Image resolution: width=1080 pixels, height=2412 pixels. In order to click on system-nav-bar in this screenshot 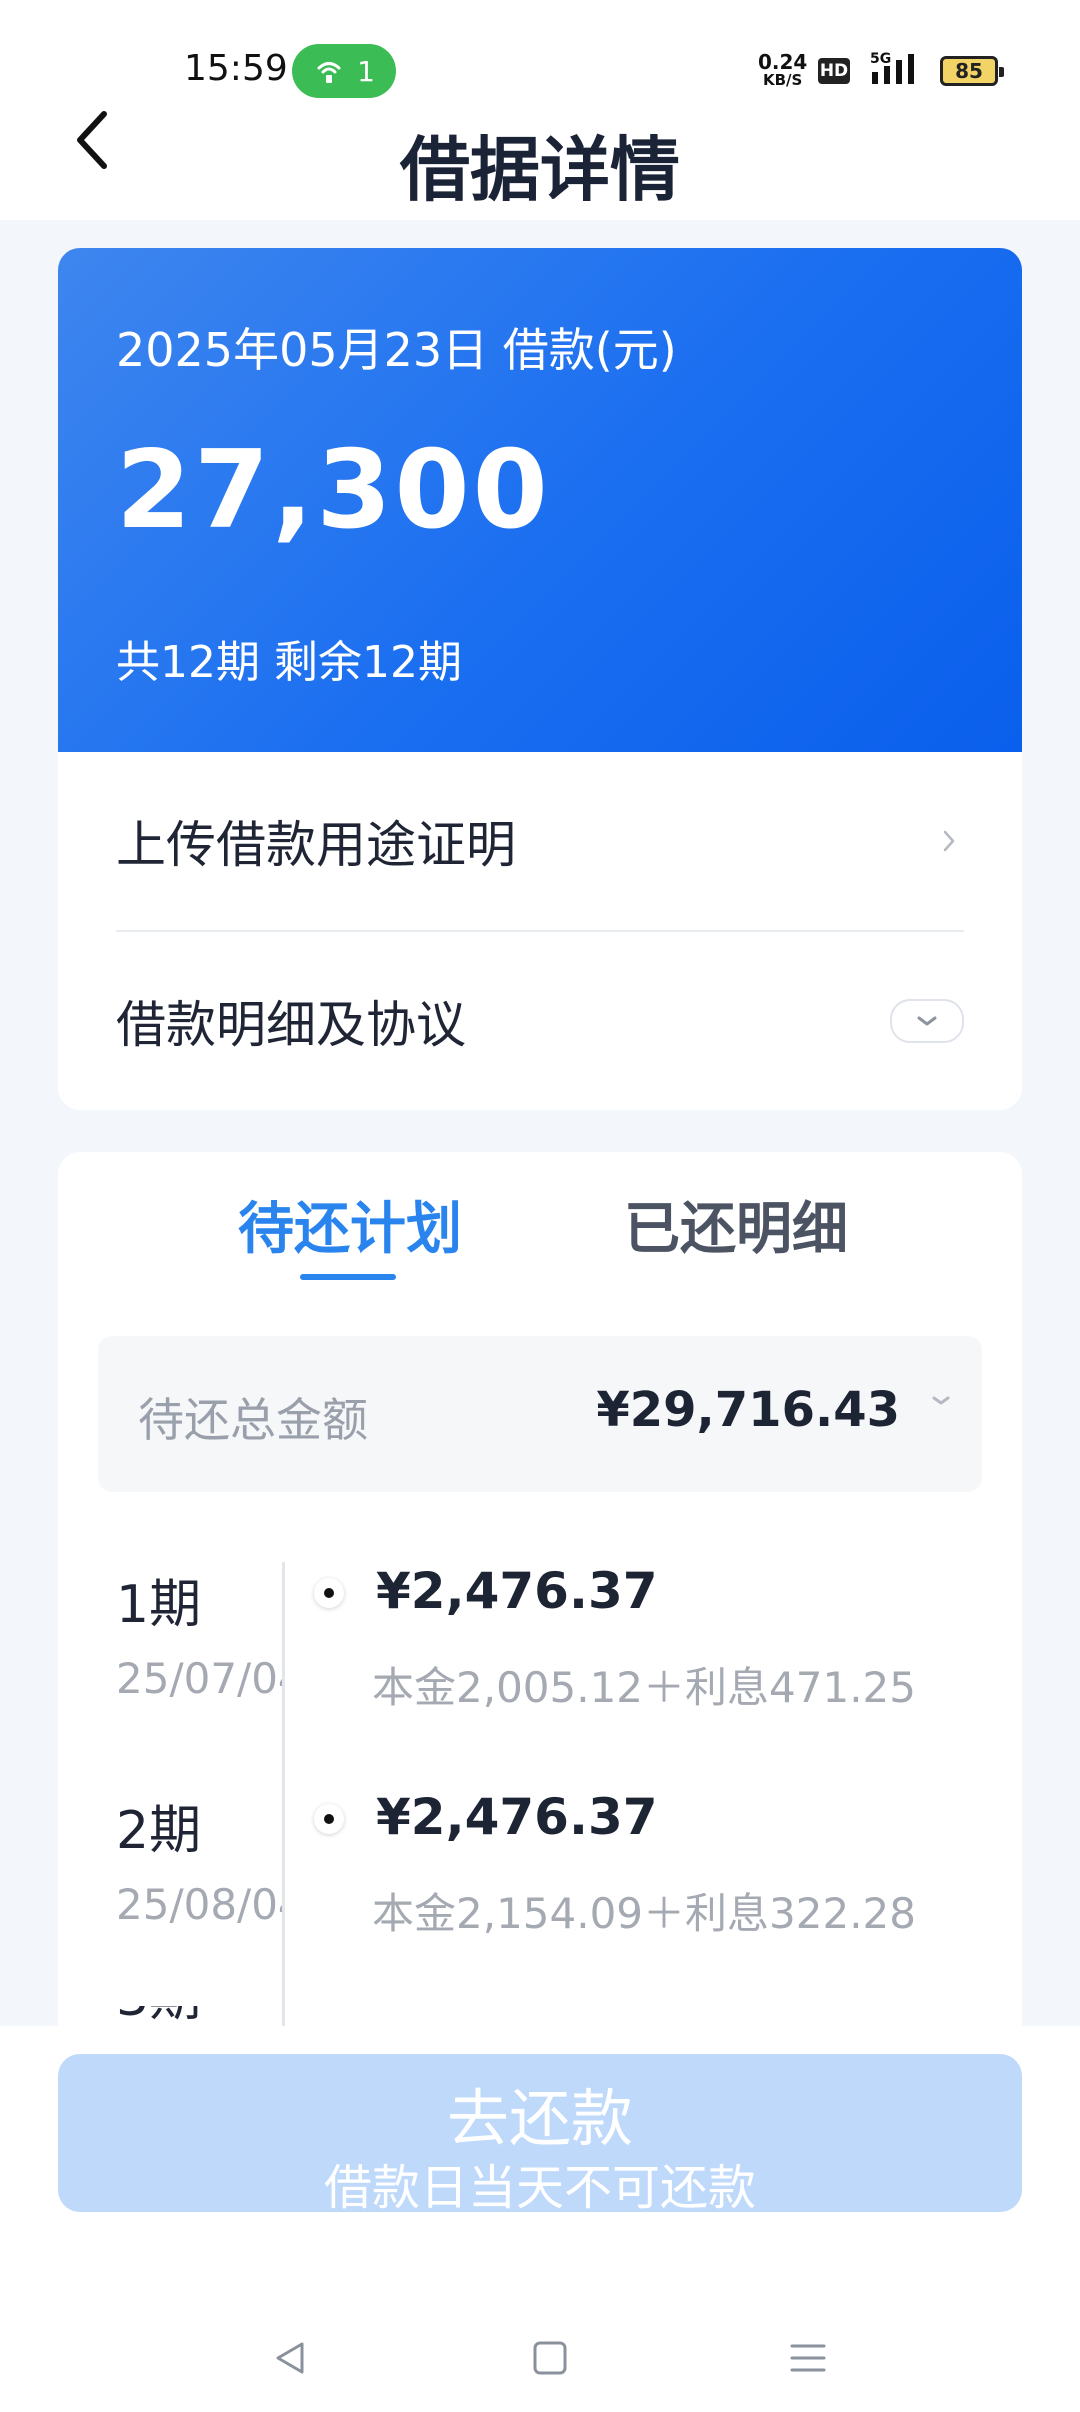, I will do `click(540, 2356)`.